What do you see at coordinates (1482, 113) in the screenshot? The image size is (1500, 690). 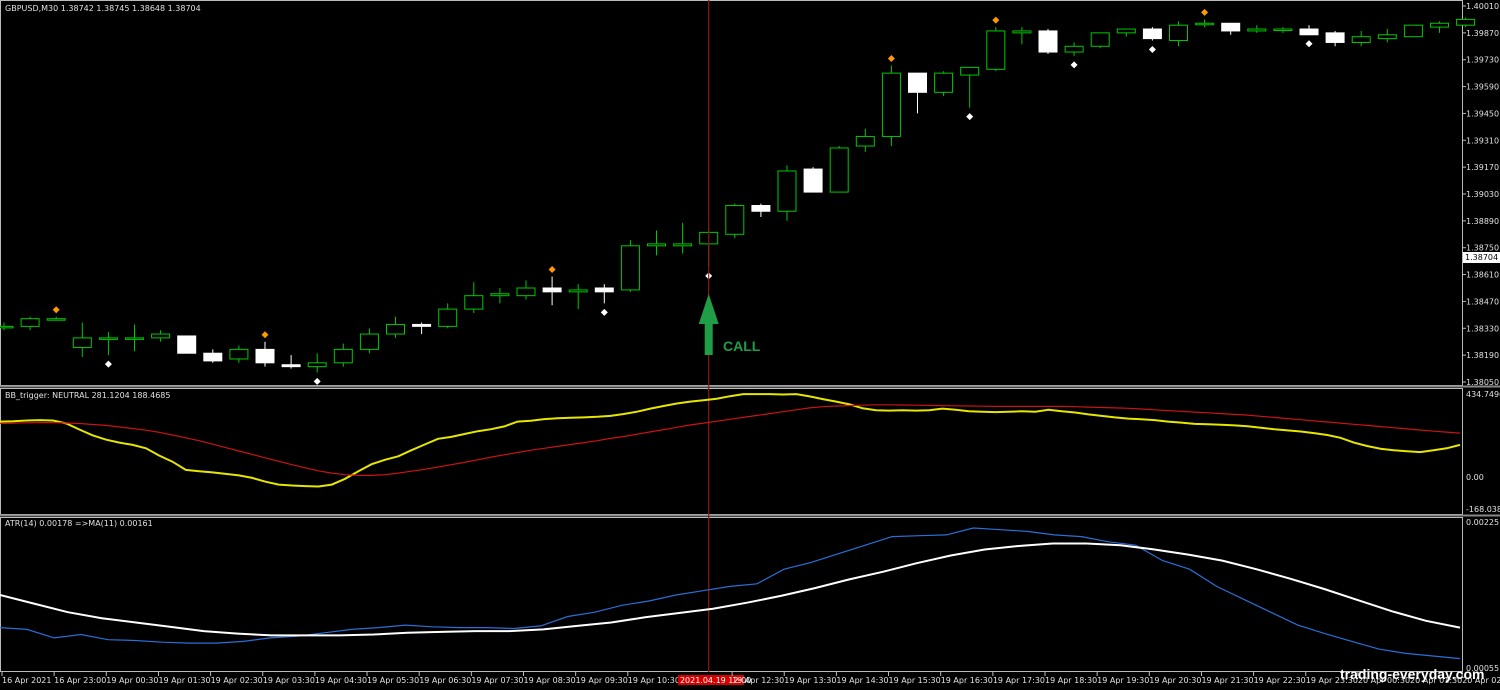 I see `y-tick-label: 1.39450` at bounding box center [1482, 113].